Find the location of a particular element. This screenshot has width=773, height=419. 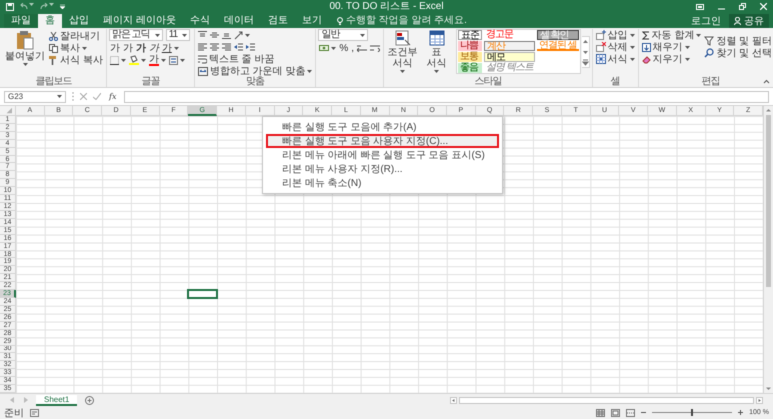

increase-indent-button is located at coordinates (250, 47).